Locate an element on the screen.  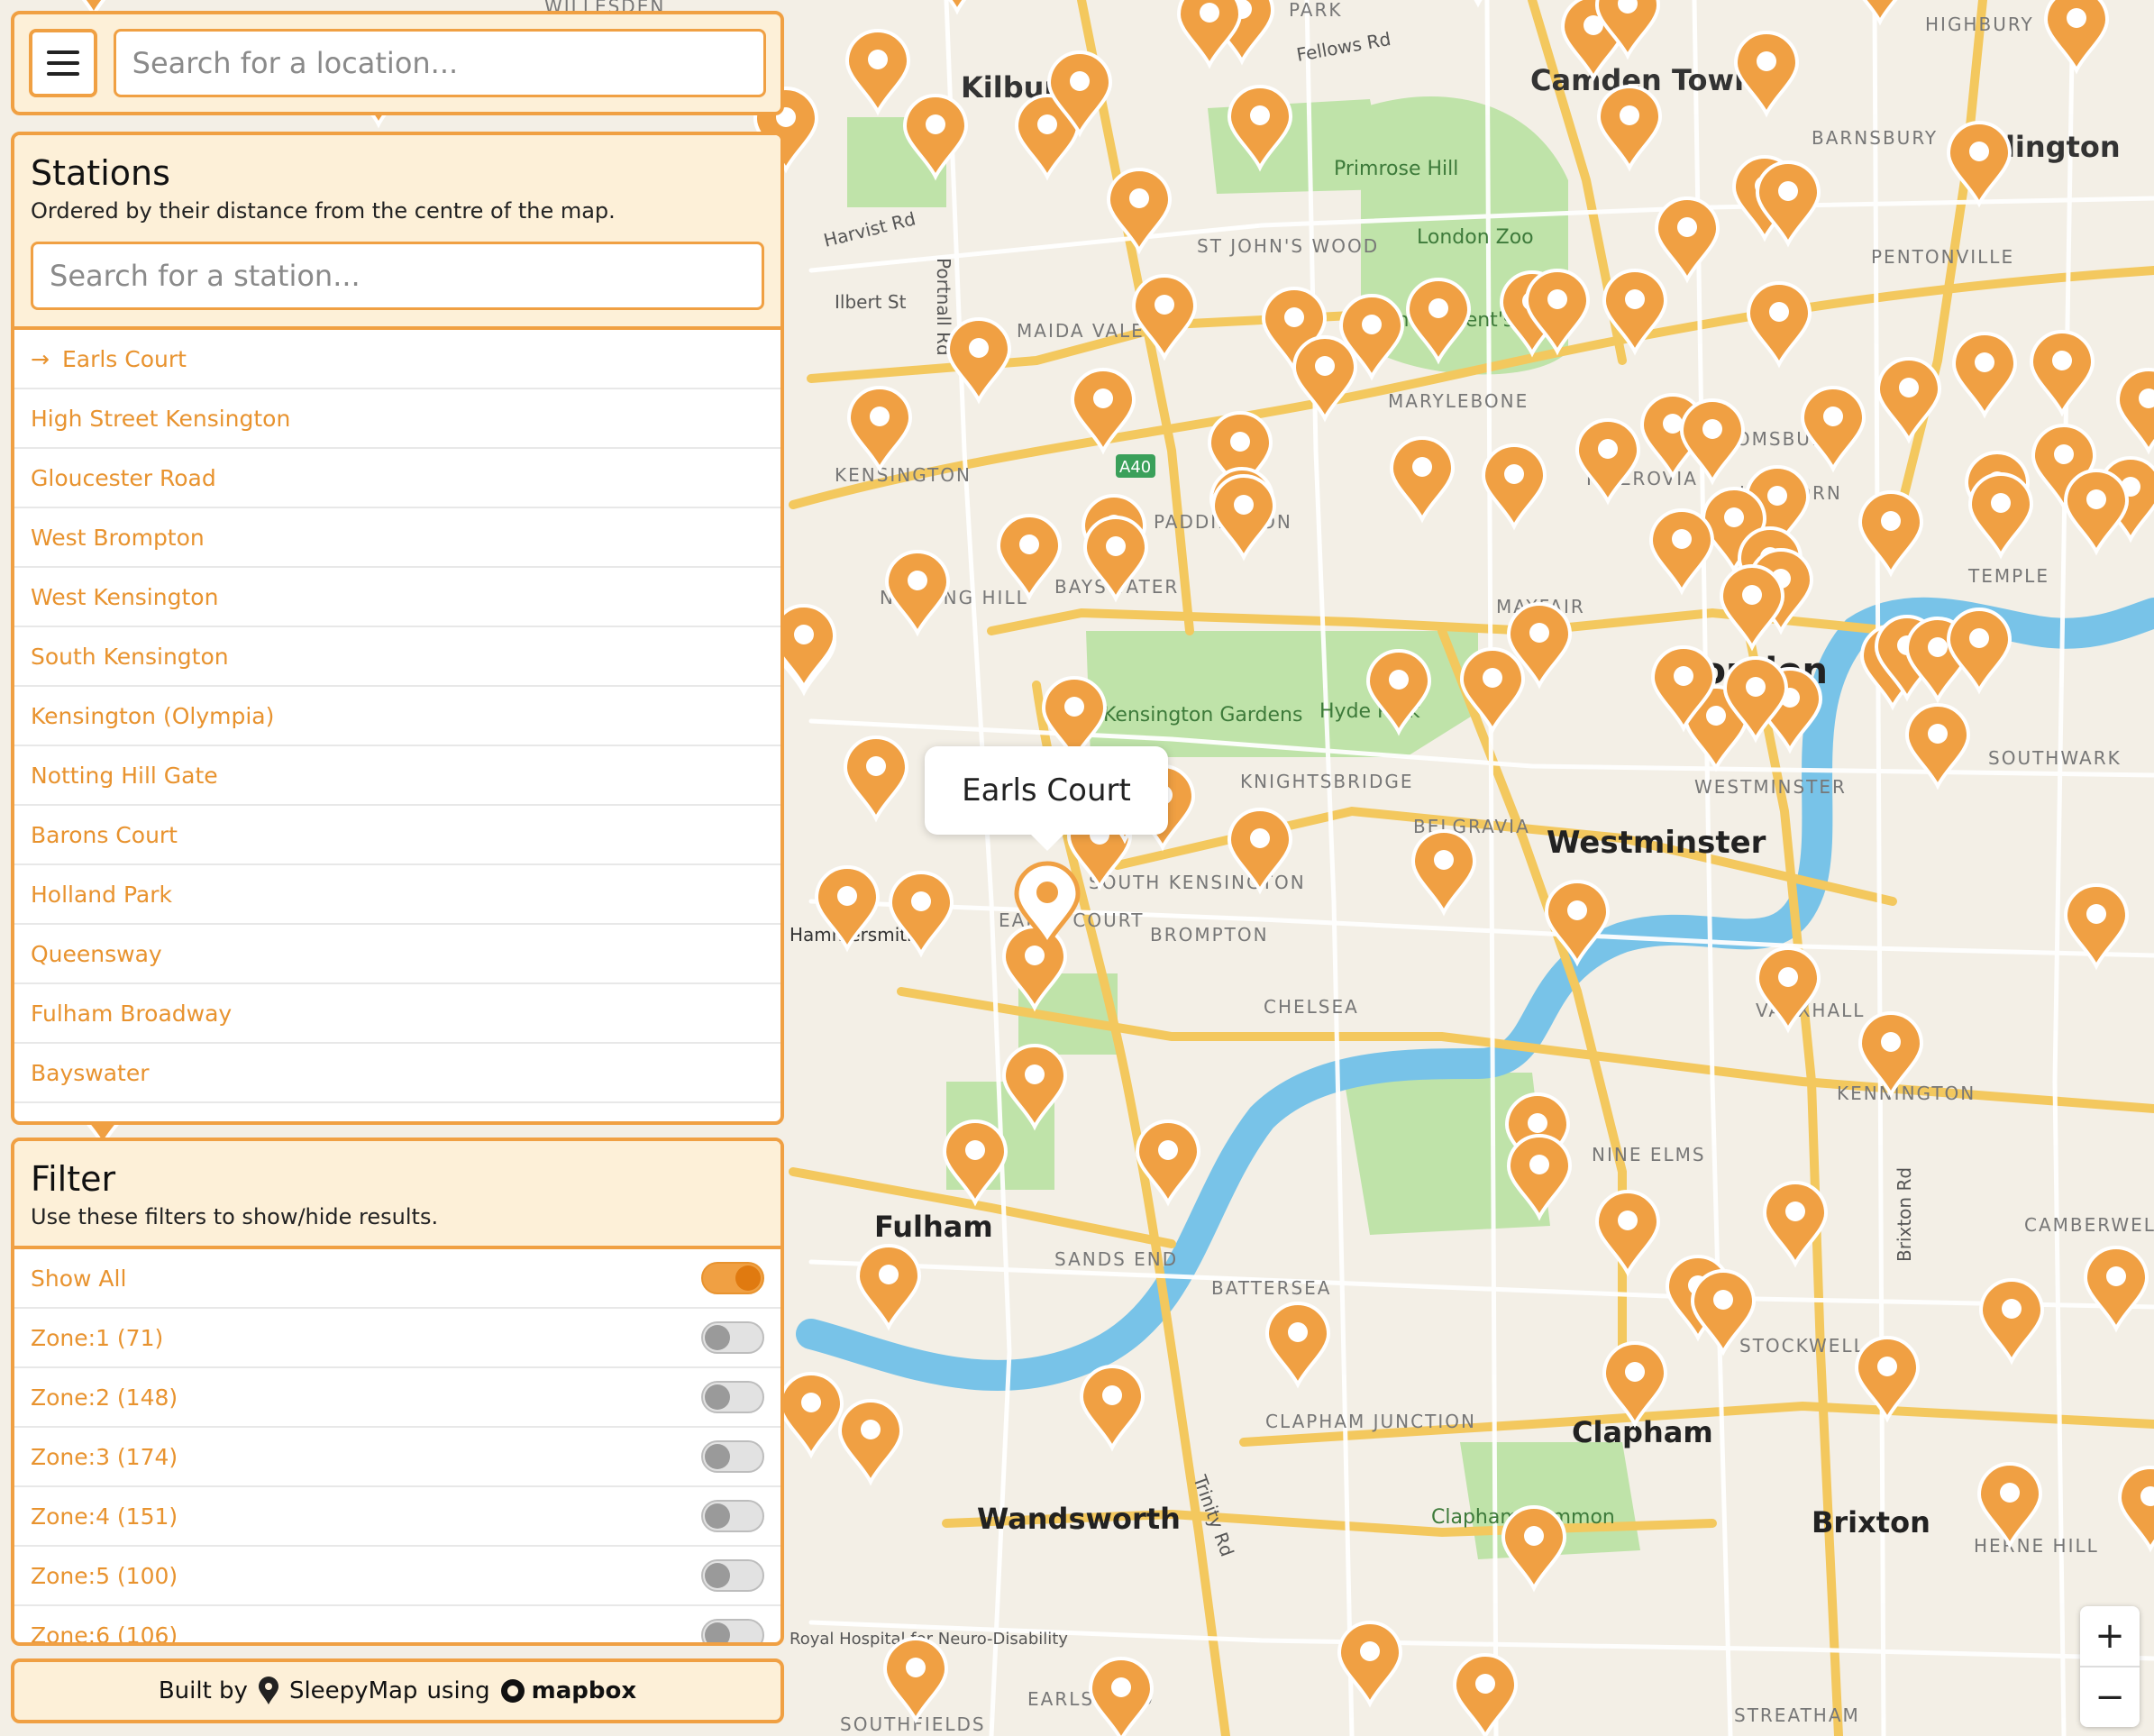
svg-text: CLAPHAM JUNCTION is located at coordinates (1370, 1421).